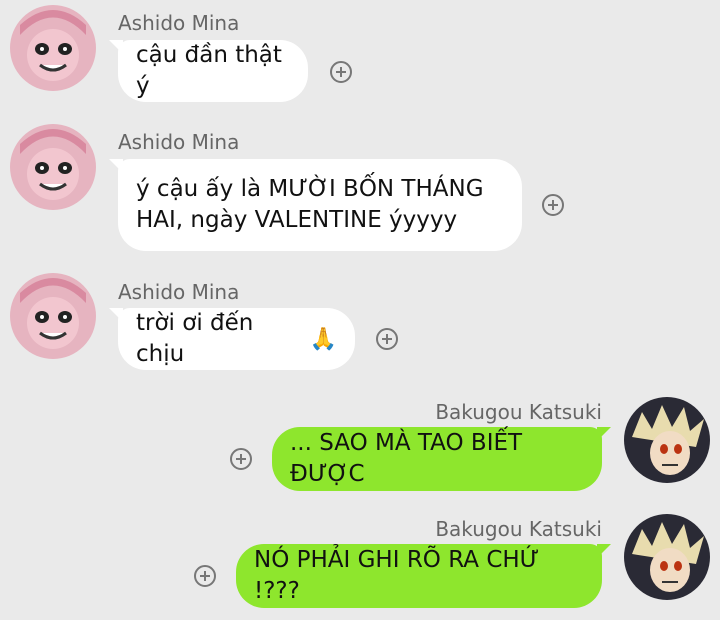 This screenshot has height=620, width=720. I want to click on message-text: cậu đần thật ý, so click(209, 70).